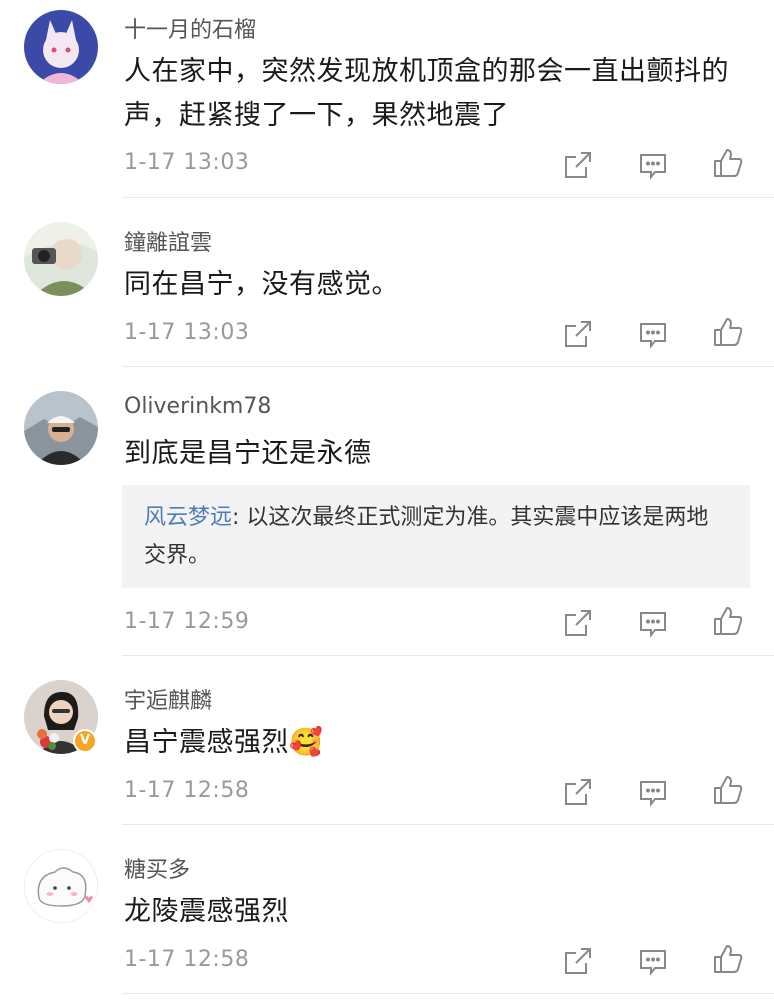  What do you see at coordinates (187, 621) in the screenshot?
I see `timestamp: 1-17 12:59` at bounding box center [187, 621].